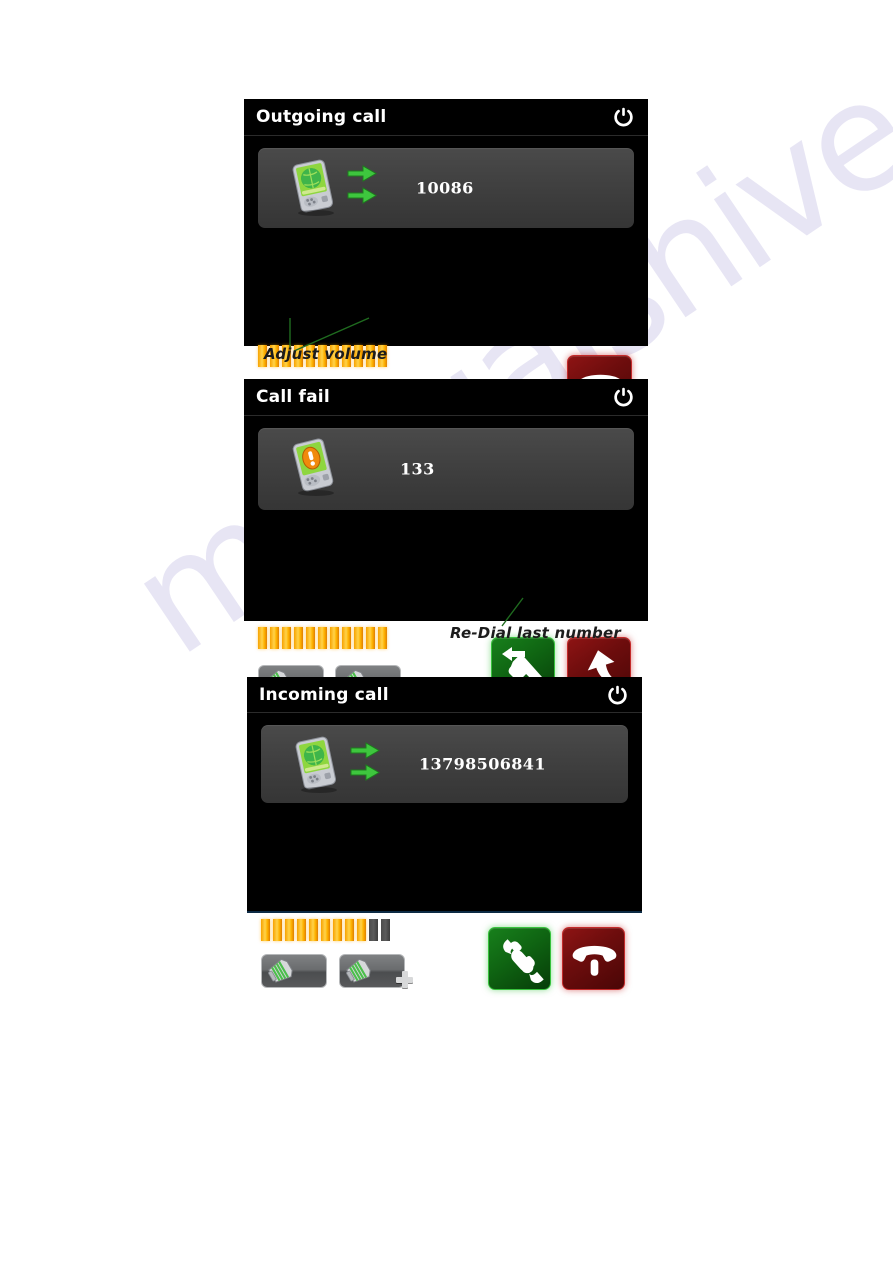 This screenshot has width=893, height=1263. What do you see at coordinates (446, 117) in the screenshot?
I see `titlebar: Outgoing call` at bounding box center [446, 117].